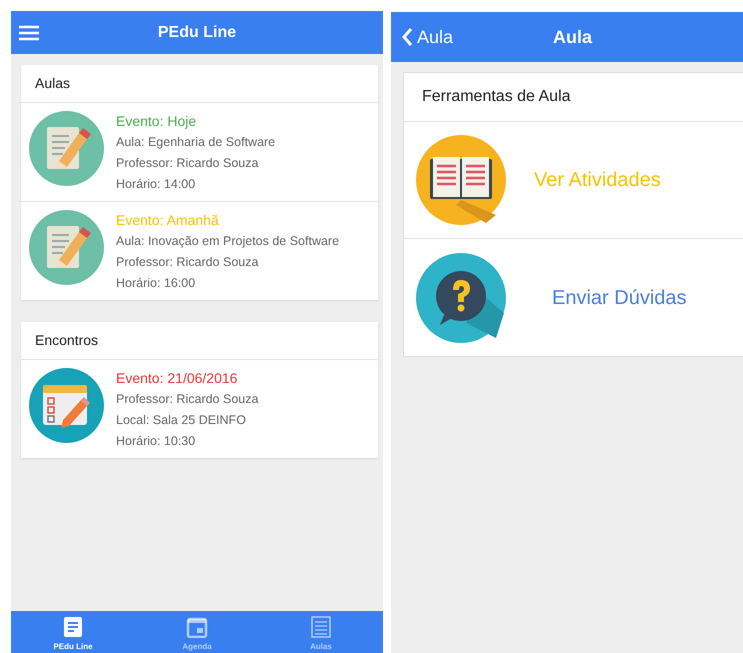 The width and height of the screenshot is (743, 653). Describe the element at coordinates (199, 341) in the screenshot. I see `section-title: Encontros` at that location.